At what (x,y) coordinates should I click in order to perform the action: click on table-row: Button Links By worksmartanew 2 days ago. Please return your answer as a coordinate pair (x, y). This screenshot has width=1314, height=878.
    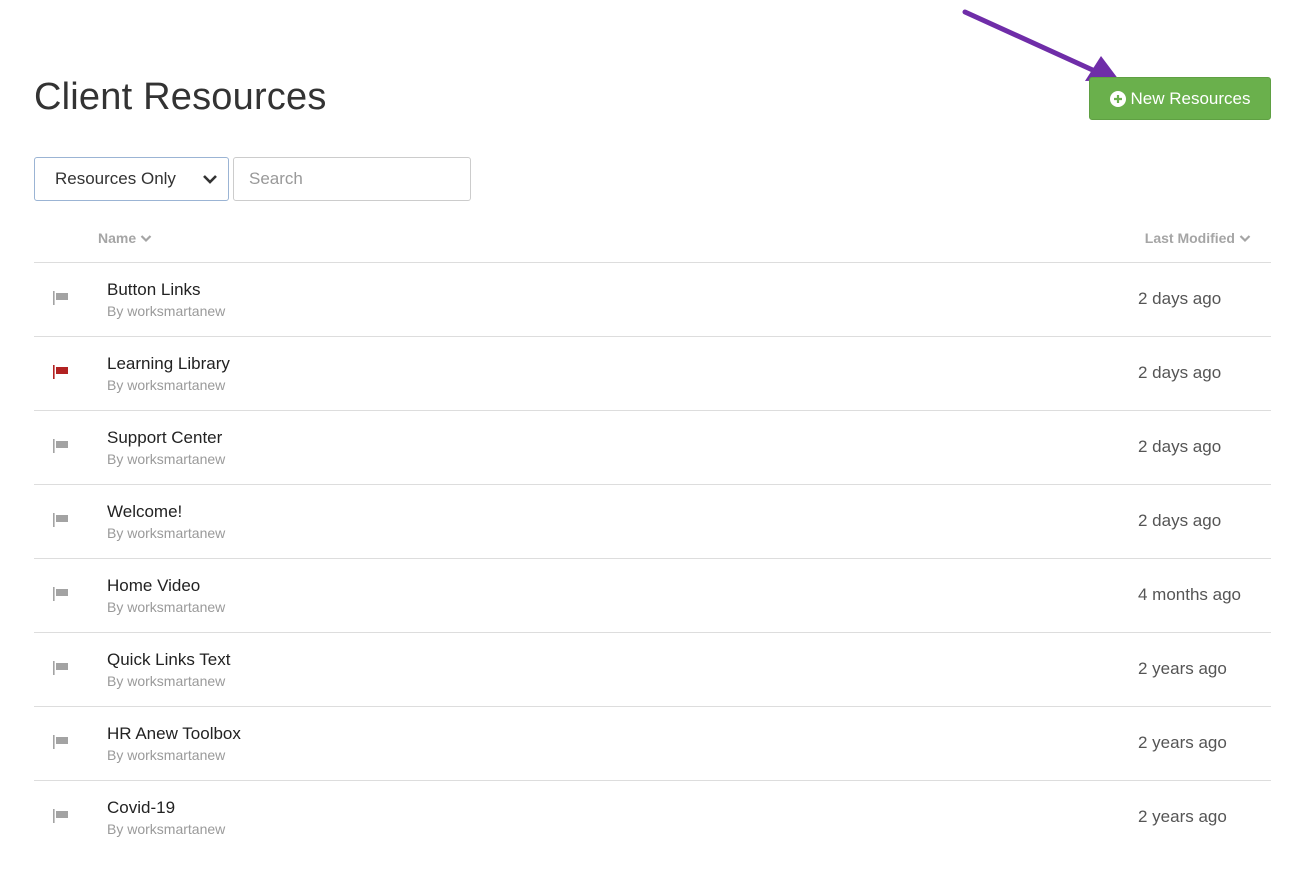
    Looking at the image, I should click on (652, 300).